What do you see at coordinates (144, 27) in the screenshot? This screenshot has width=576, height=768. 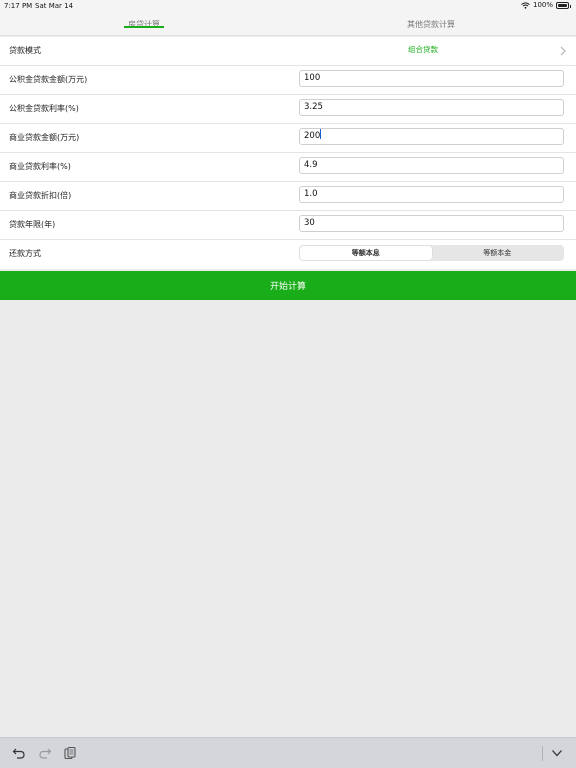 I see `active-tab-indicator` at bounding box center [144, 27].